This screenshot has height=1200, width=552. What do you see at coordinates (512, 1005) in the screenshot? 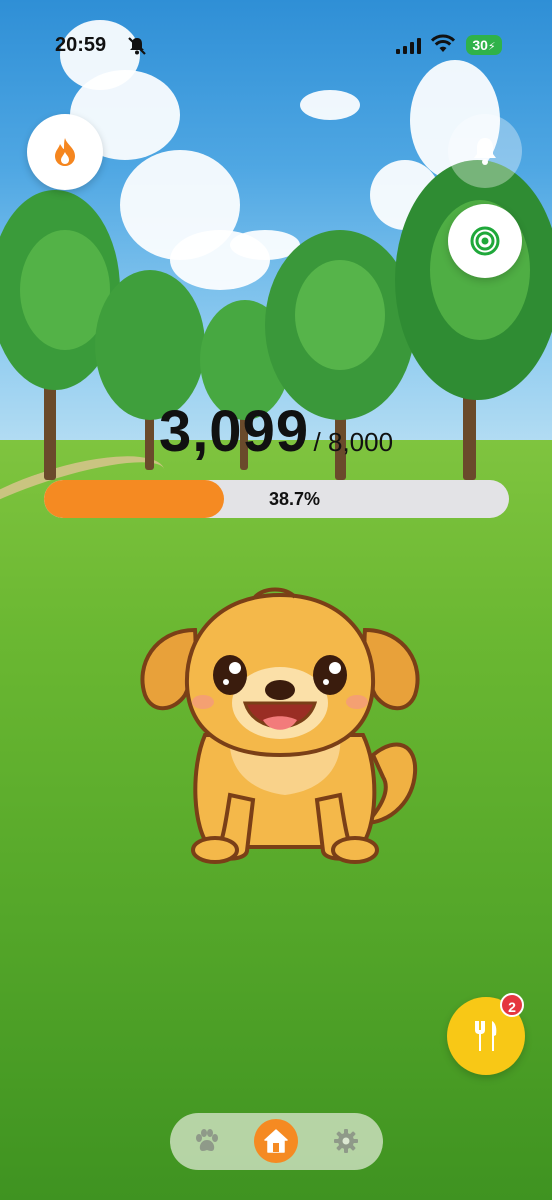
I see `feed-badge: 2` at bounding box center [512, 1005].